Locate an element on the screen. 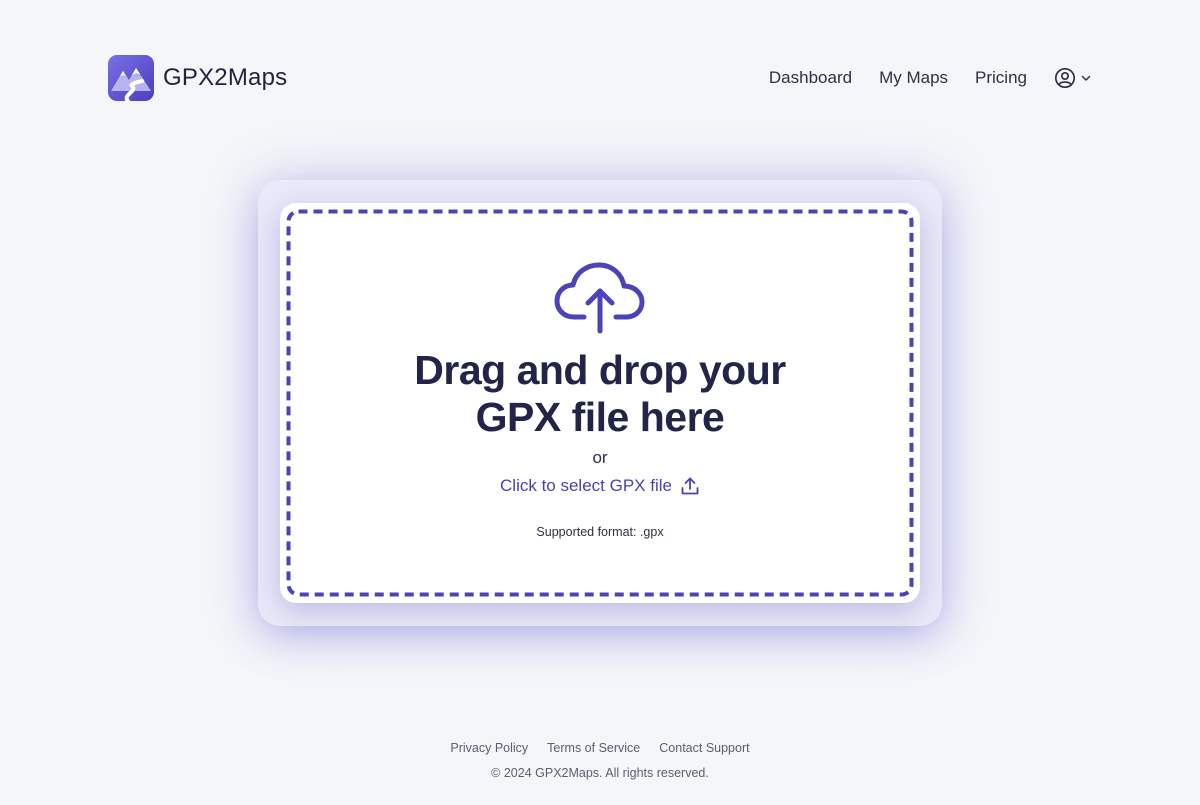  mountain-road-logo-icon is located at coordinates (131, 78).